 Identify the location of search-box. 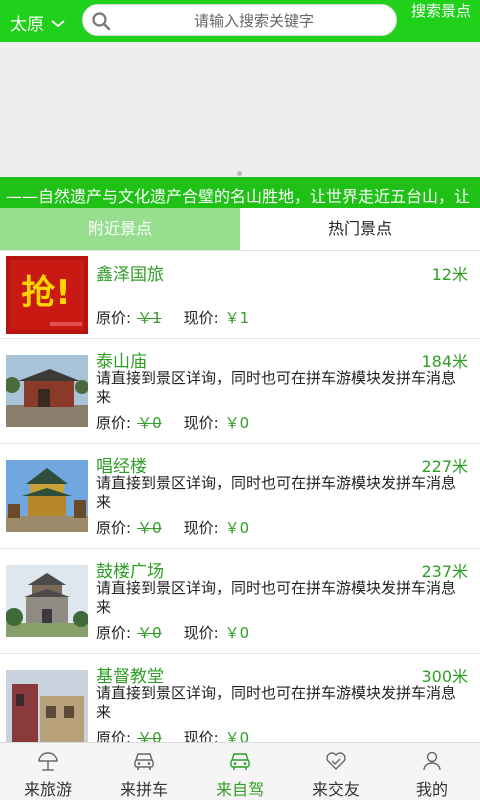
(239, 20).